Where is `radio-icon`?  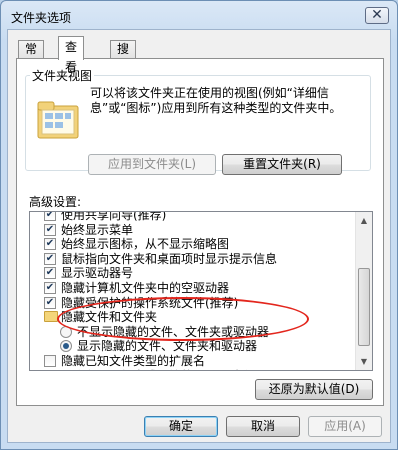 radio-icon is located at coordinates (66, 331).